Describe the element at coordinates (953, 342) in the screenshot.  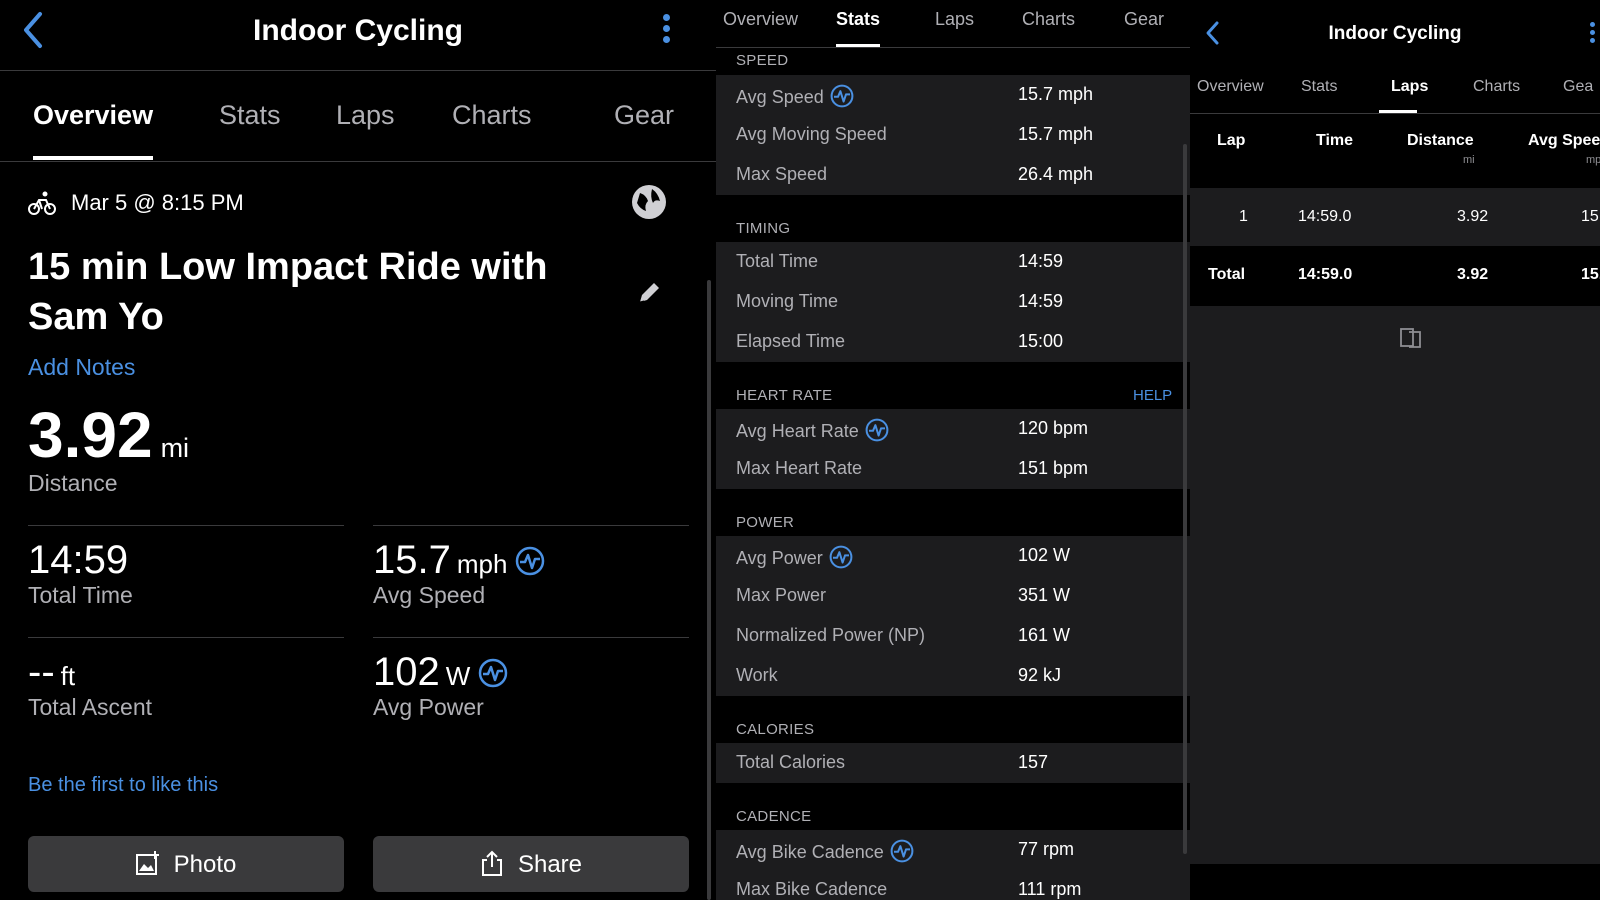
I see `stat-row: Elapsed Time 15:00` at that location.